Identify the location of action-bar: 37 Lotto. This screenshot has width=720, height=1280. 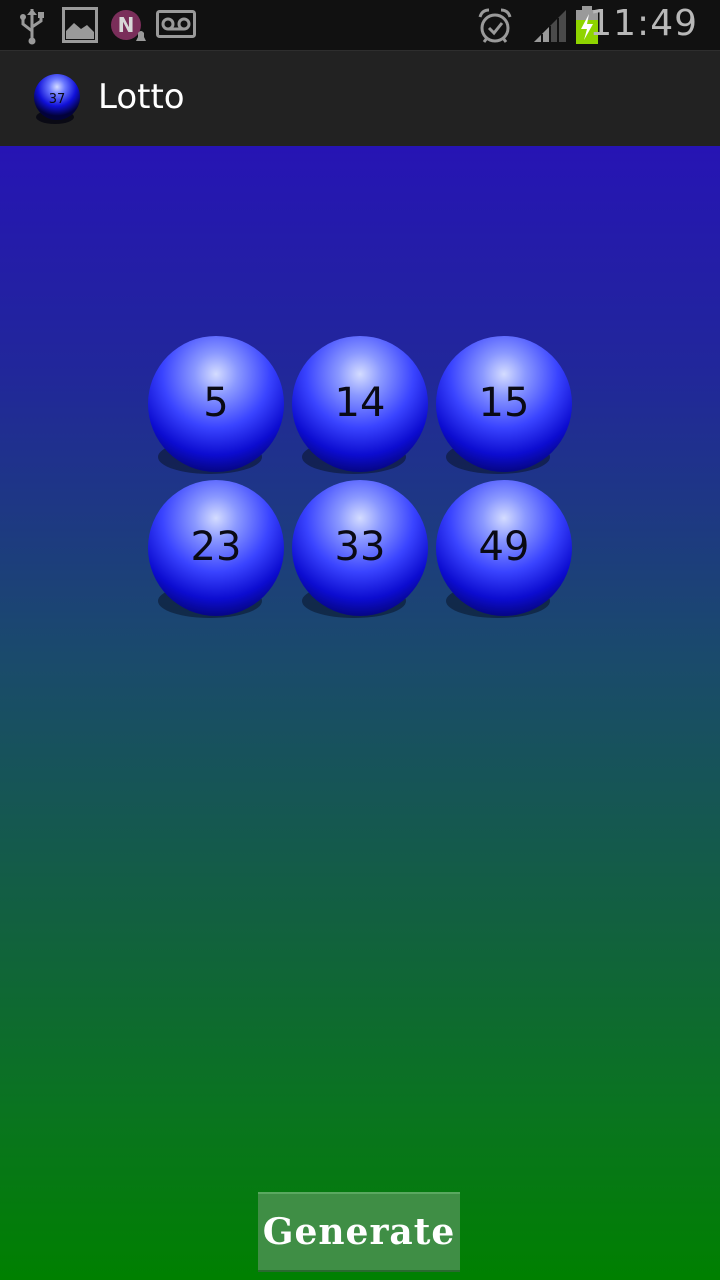
(360, 98).